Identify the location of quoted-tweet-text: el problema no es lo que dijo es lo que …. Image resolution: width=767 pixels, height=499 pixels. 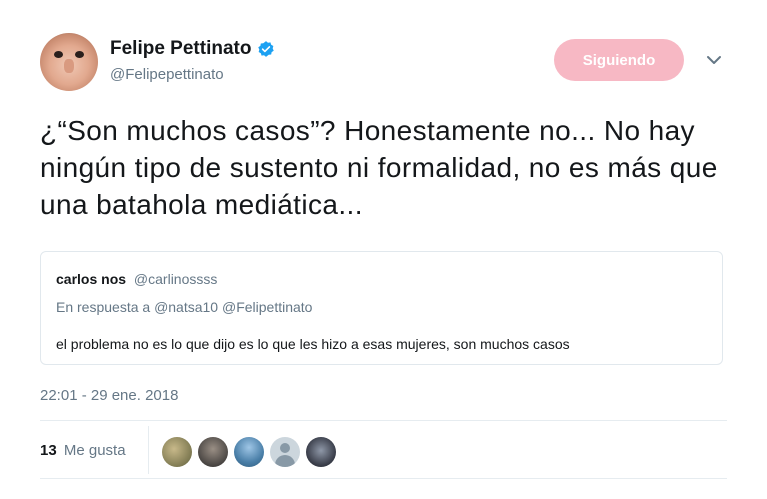
(313, 344).